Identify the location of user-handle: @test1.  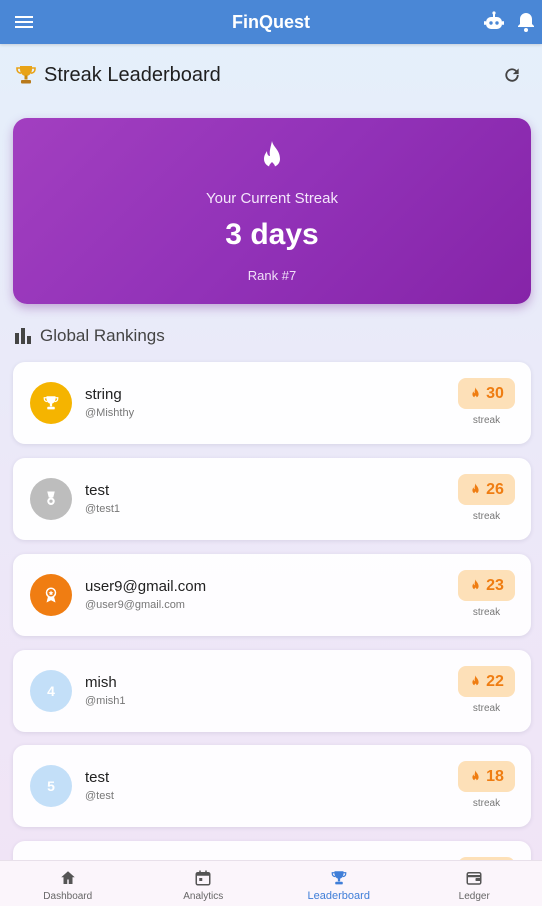
(103, 509).